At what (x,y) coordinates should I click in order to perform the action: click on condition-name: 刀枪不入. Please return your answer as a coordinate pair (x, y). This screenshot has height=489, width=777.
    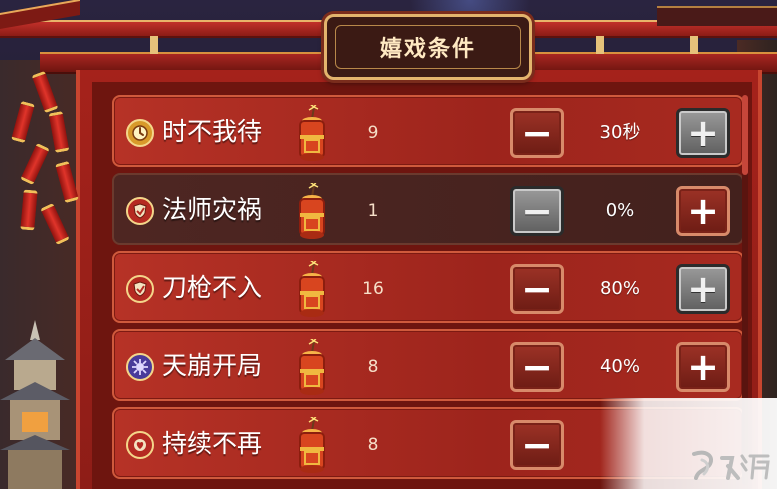
    Looking at the image, I should click on (212, 287).